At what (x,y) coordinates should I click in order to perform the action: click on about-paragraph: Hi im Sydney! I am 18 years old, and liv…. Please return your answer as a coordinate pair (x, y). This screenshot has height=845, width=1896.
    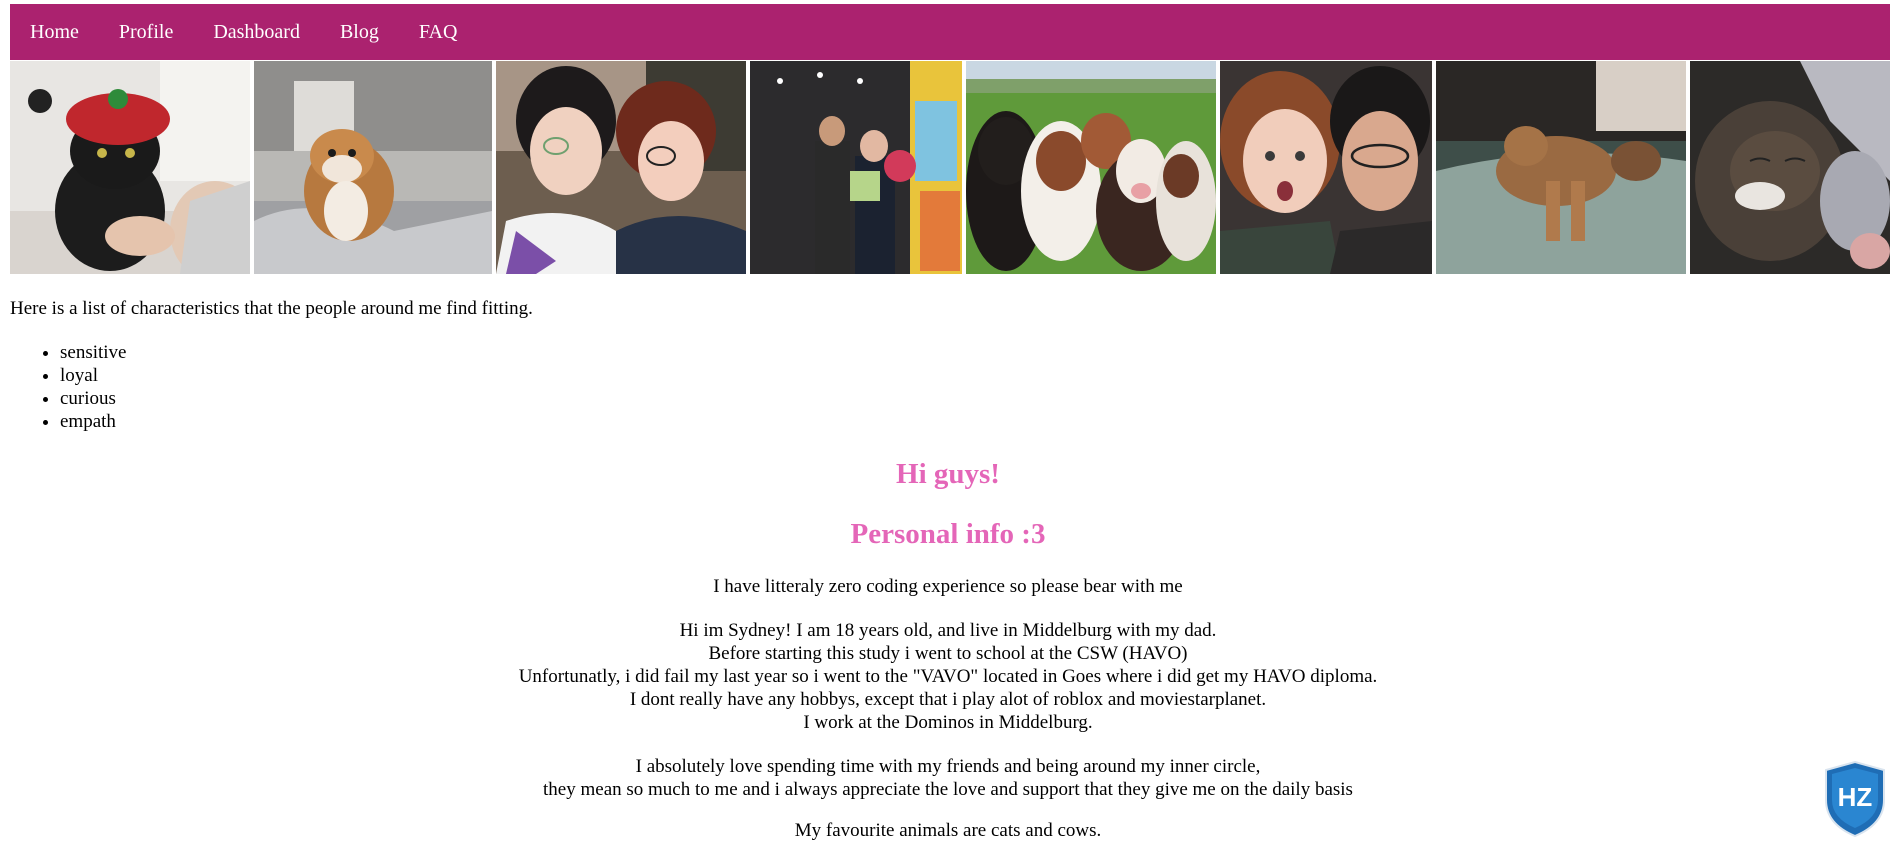
    Looking at the image, I should click on (948, 676).